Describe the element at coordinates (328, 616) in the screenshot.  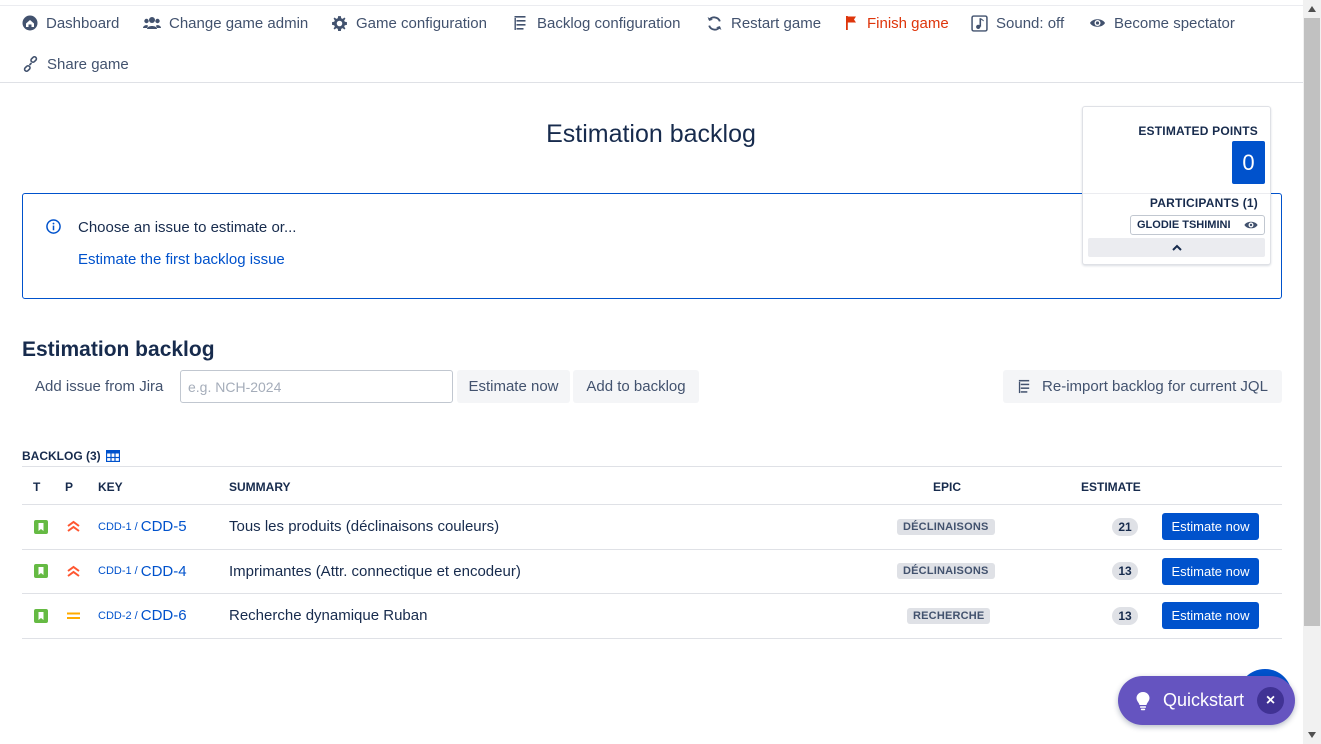
I see `issue-summary: Recherche dynamique Ruban` at that location.